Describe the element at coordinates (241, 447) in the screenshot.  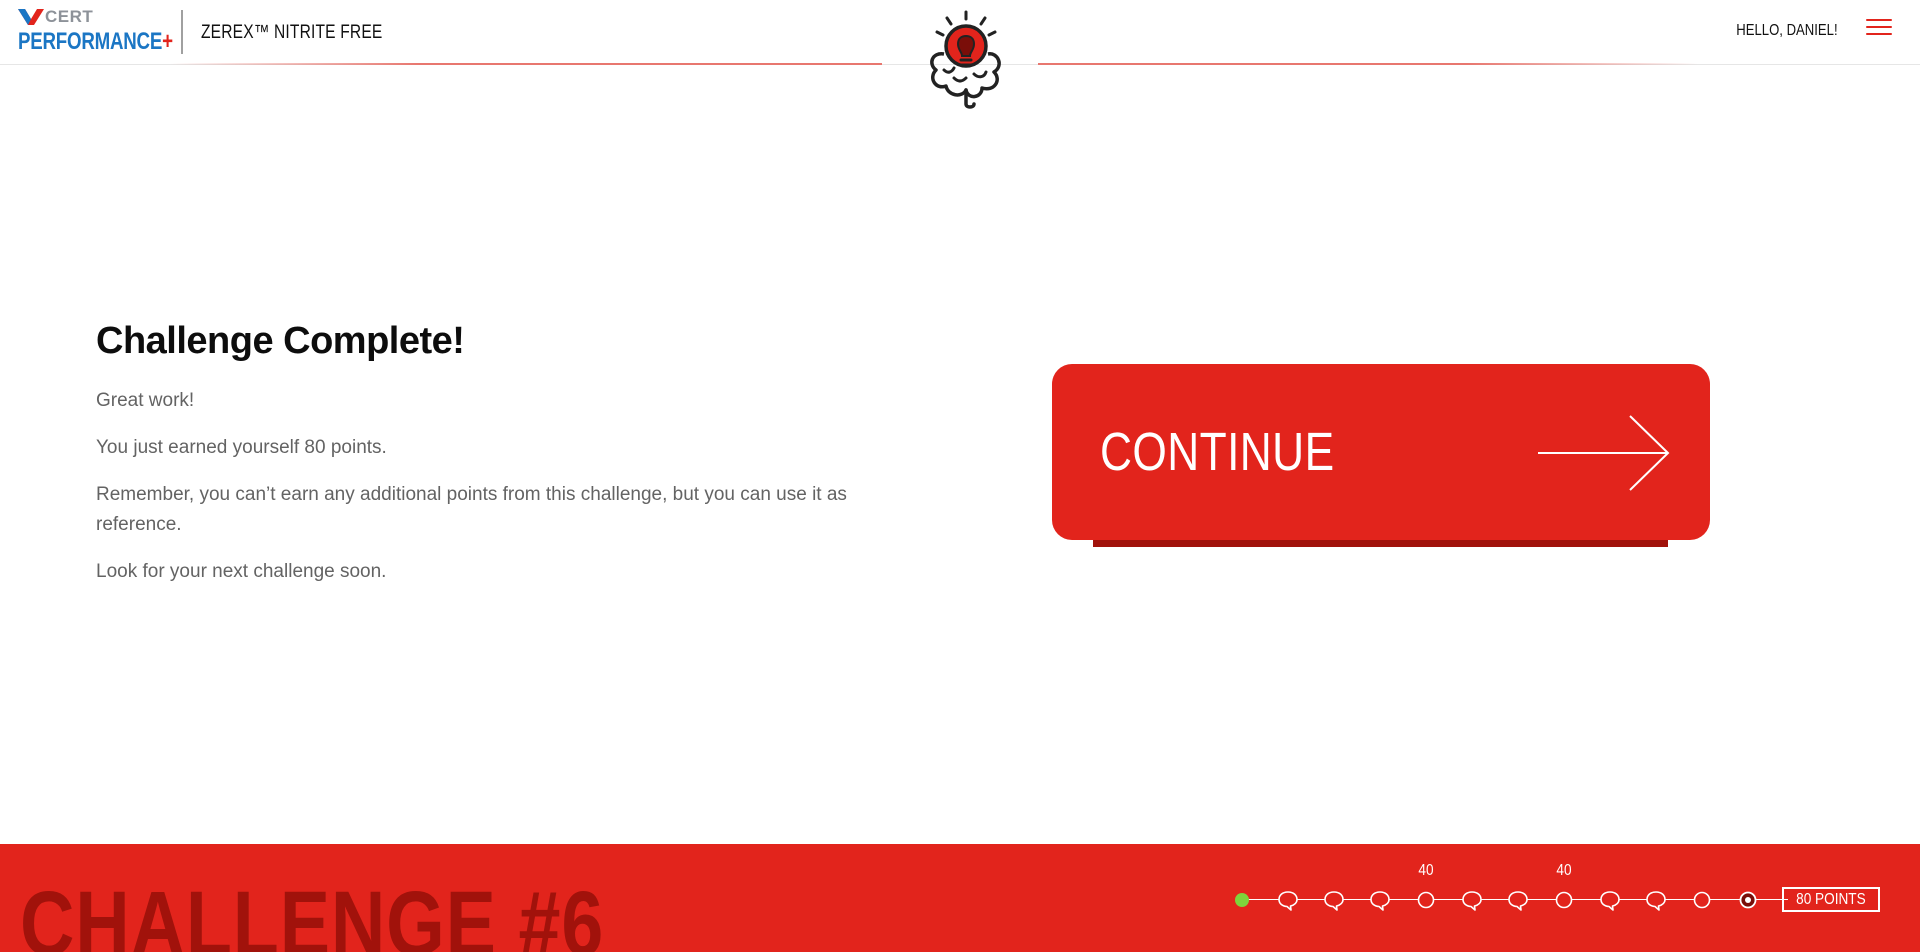
I see `message-paragraph: You just earned yourself 80 points.` at that location.